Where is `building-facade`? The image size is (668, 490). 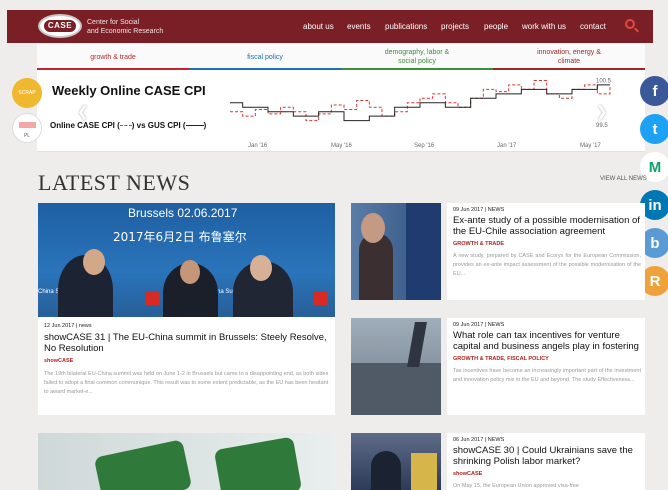 building-facade is located at coordinates (396, 389).